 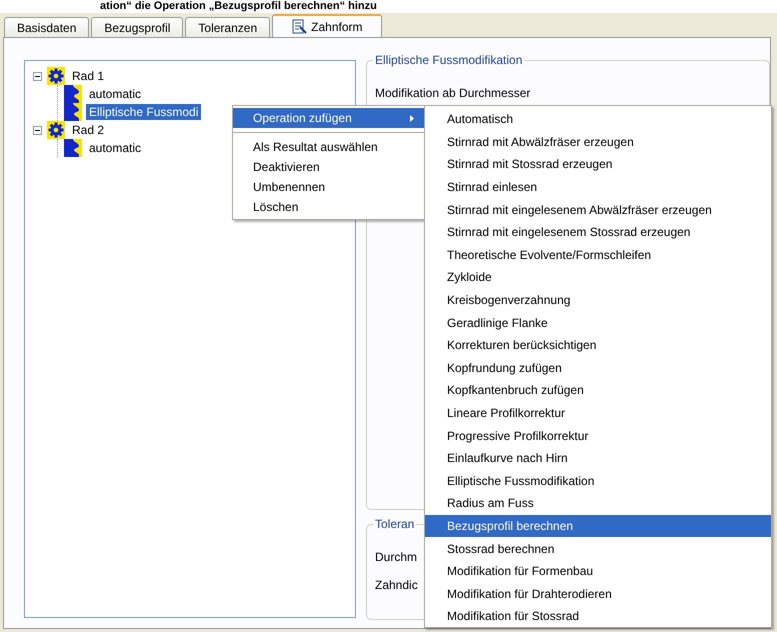 What do you see at coordinates (598, 616) in the screenshot?
I see `menu-item: Modifikation für Stossrad` at bounding box center [598, 616].